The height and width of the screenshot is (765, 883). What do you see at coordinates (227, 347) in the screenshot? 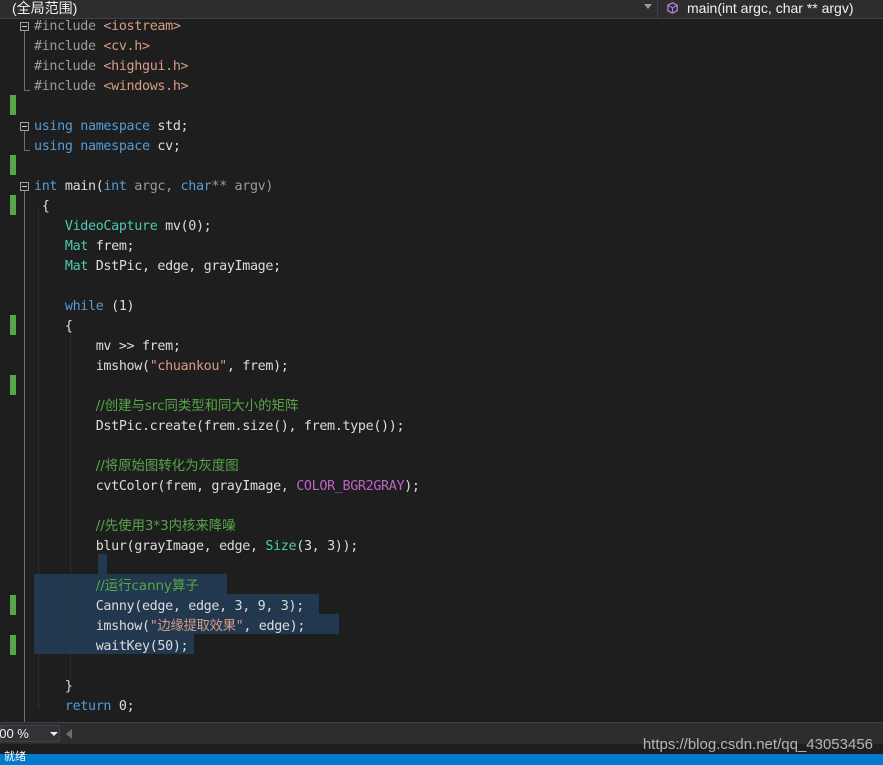
I see `code-line-17: mv >> frem;` at bounding box center [227, 347].